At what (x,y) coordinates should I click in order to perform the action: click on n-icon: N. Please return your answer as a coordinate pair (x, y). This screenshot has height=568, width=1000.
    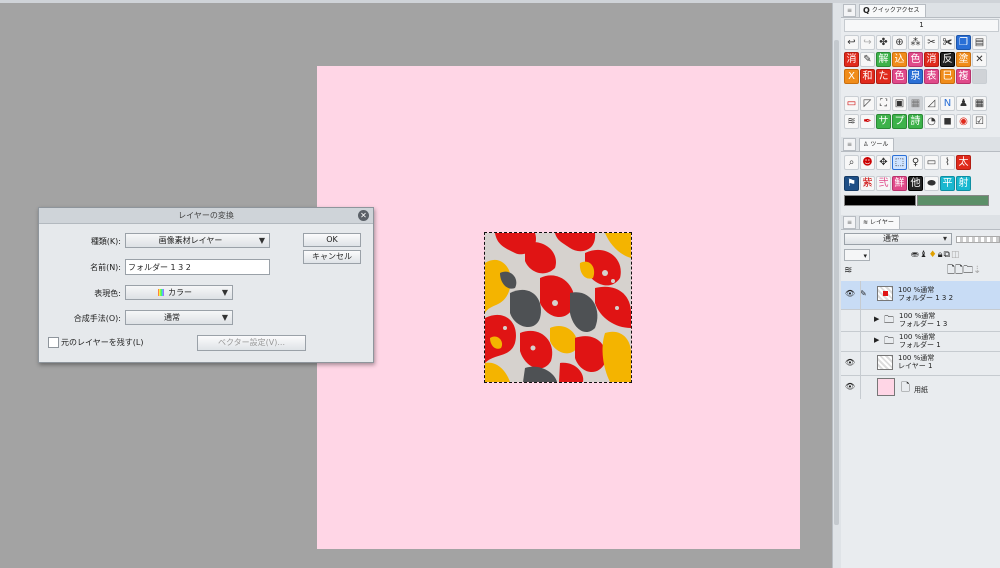
    Looking at the image, I should click on (947, 103).